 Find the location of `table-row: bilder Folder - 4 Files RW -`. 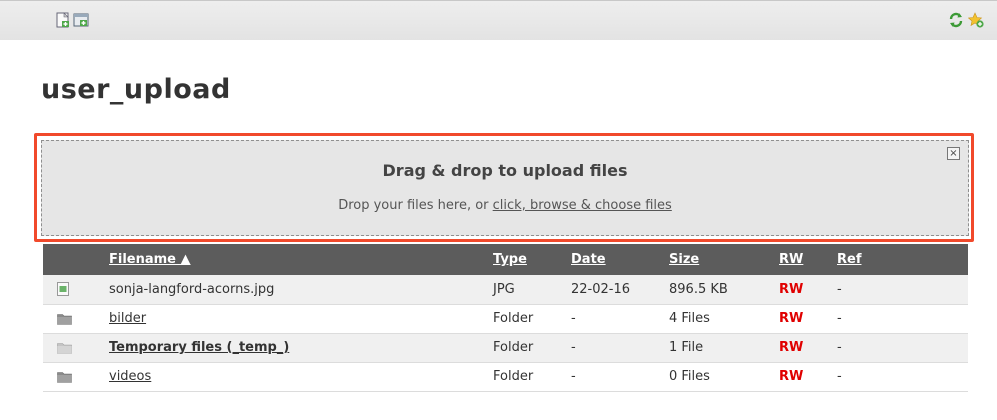

table-row: bilder Folder - 4 Files RW - is located at coordinates (505, 318).